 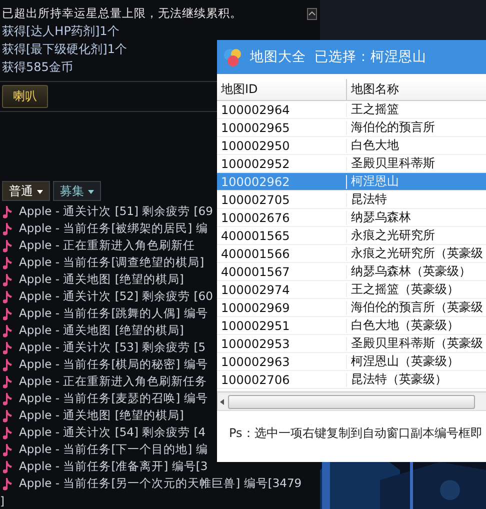 What do you see at coordinates (351, 362) in the screenshot?
I see `table-row: 100002963 柯涅恩山（英豪级）` at bounding box center [351, 362].